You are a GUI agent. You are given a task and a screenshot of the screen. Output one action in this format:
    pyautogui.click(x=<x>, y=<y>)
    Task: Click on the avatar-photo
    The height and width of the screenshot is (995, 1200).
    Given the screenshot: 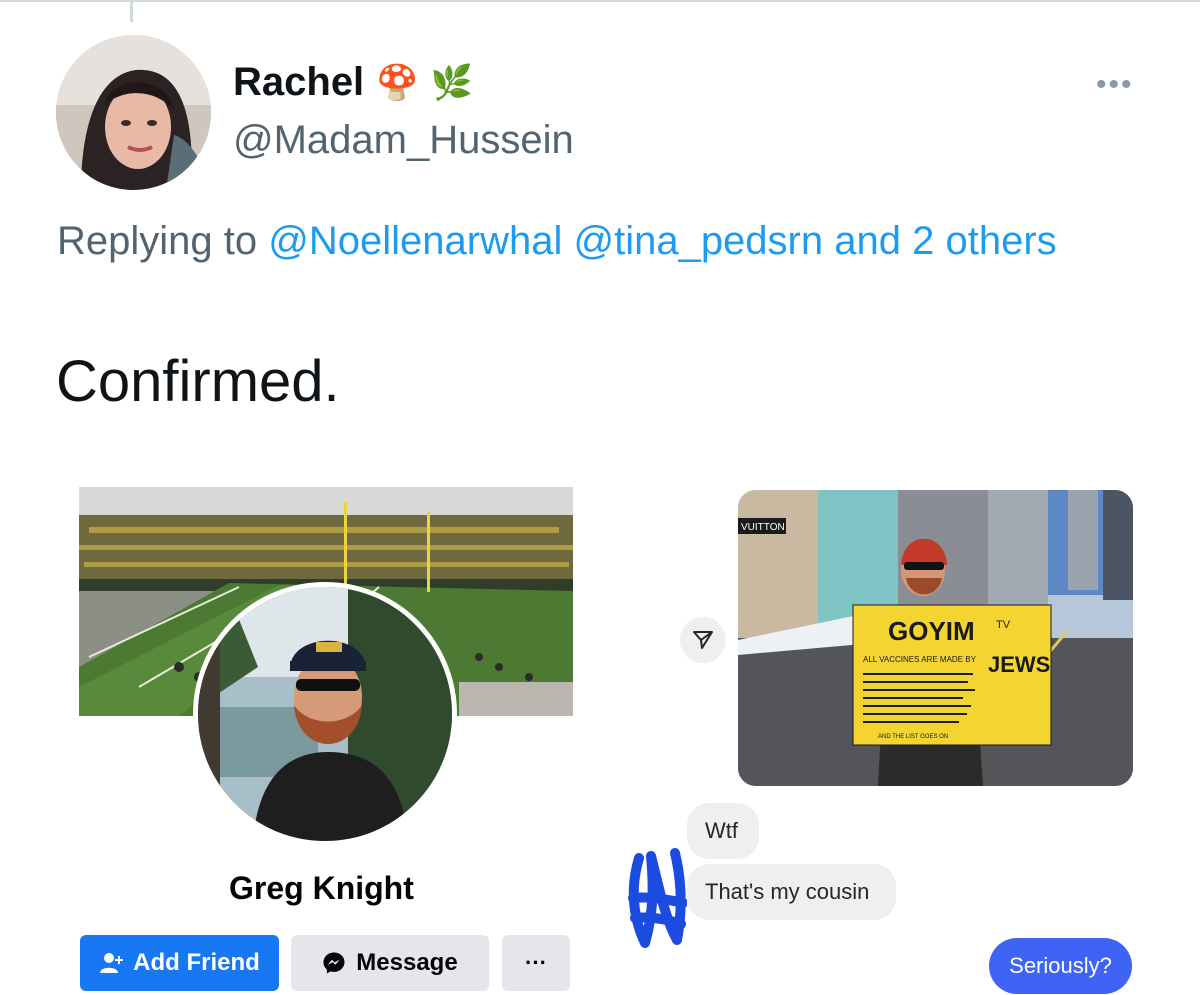 What is the action you would take?
    pyautogui.click(x=133, y=112)
    